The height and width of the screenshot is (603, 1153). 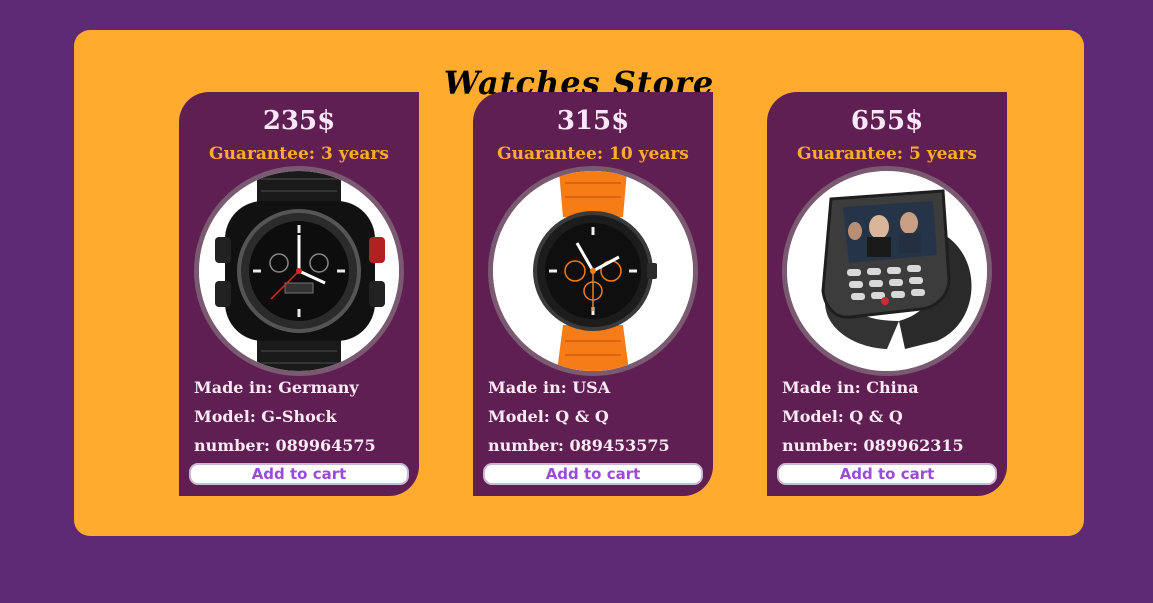 What do you see at coordinates (887, 121) in the screenshot?
I see `product-price: 655$` at bounding box center [887, 121].